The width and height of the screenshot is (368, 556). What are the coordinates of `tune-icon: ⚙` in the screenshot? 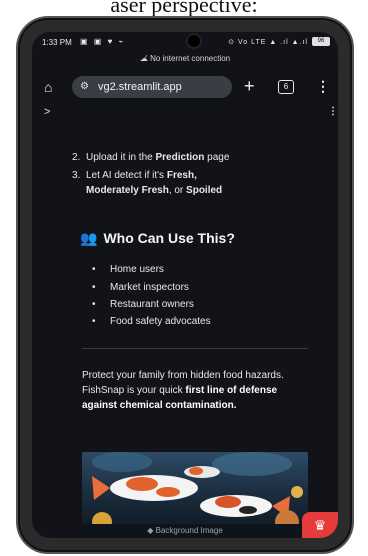 It's located at (84, 86).